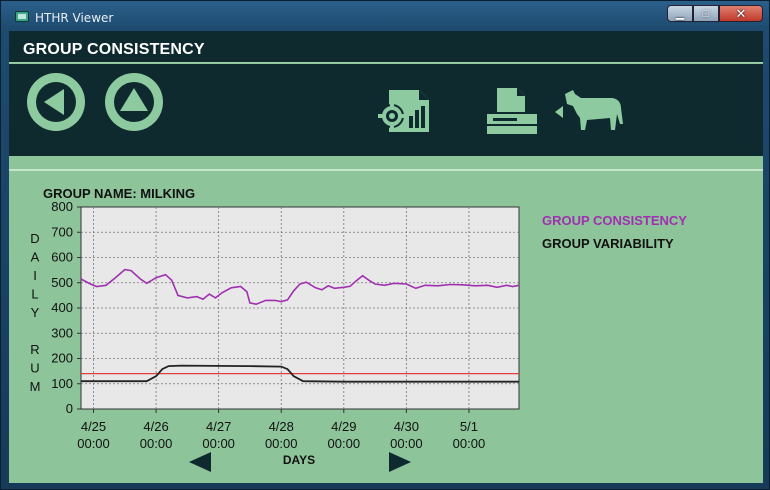 The image size is (770, 490). I want to click on minimize-icon: ▁, so click(680, 14).